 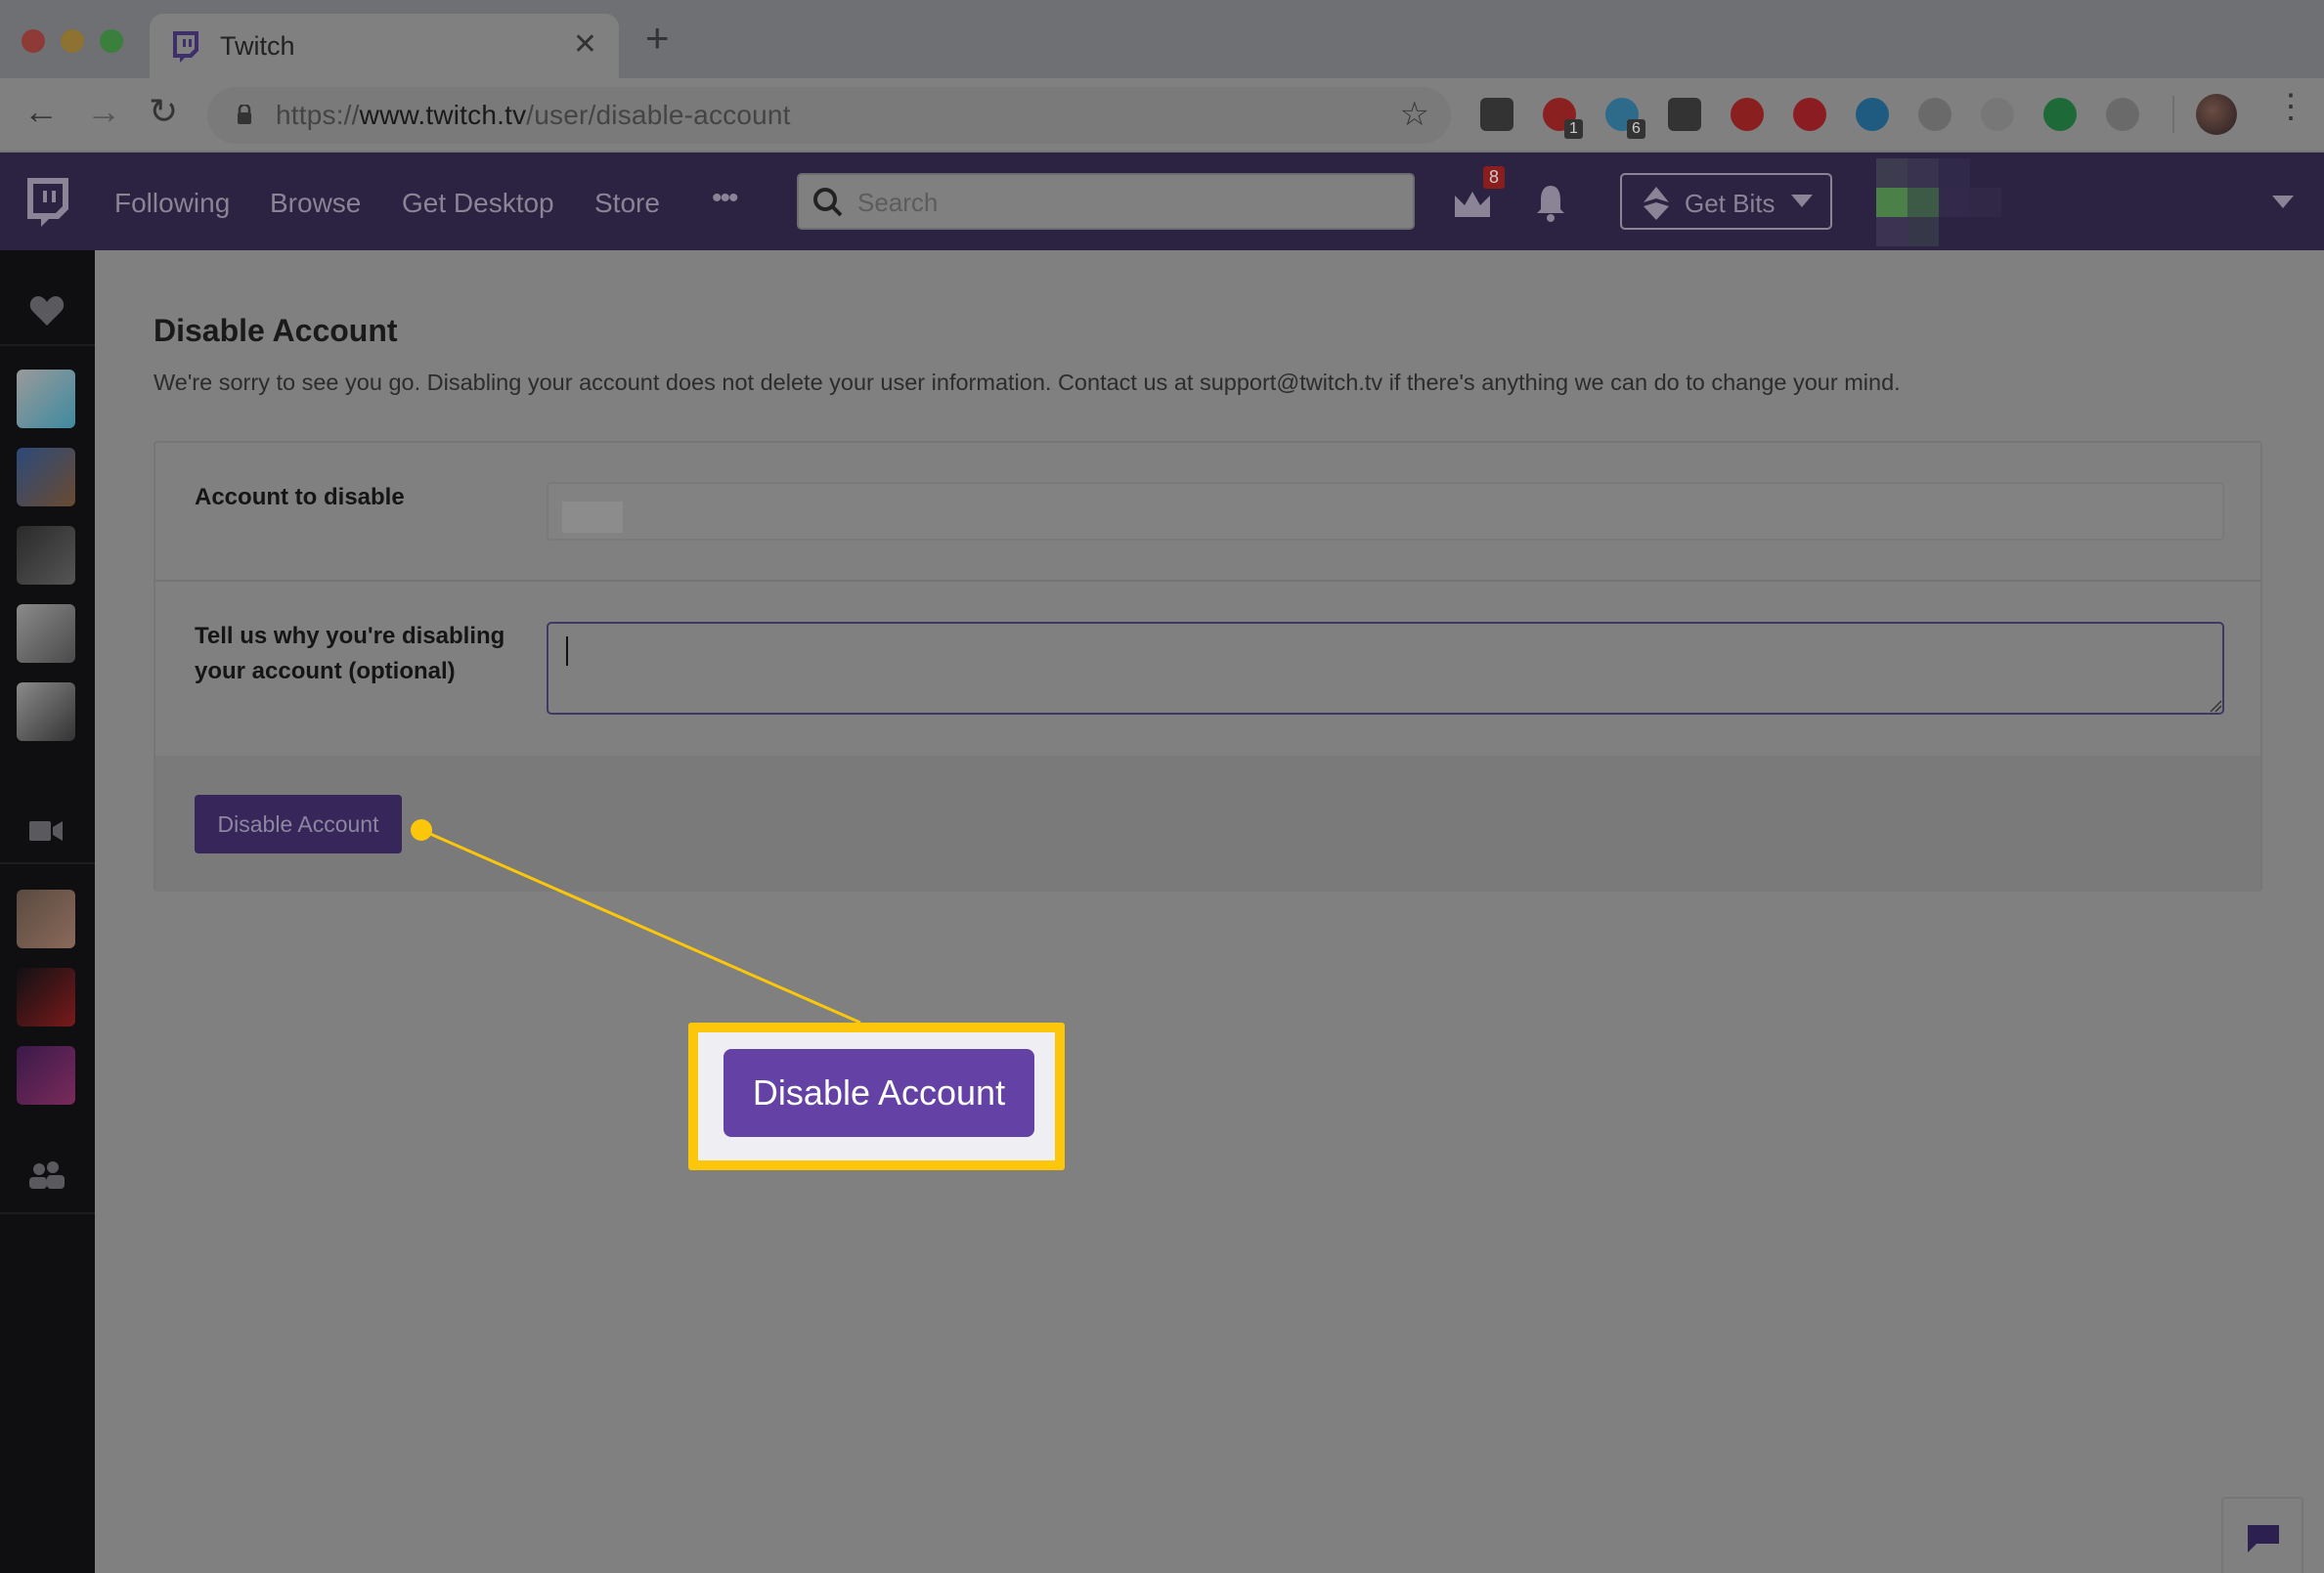 What do you see at coordinates (275, 331) in the screenshot?
I see `page-title: Disable Account` at bounding box center [275, 331].